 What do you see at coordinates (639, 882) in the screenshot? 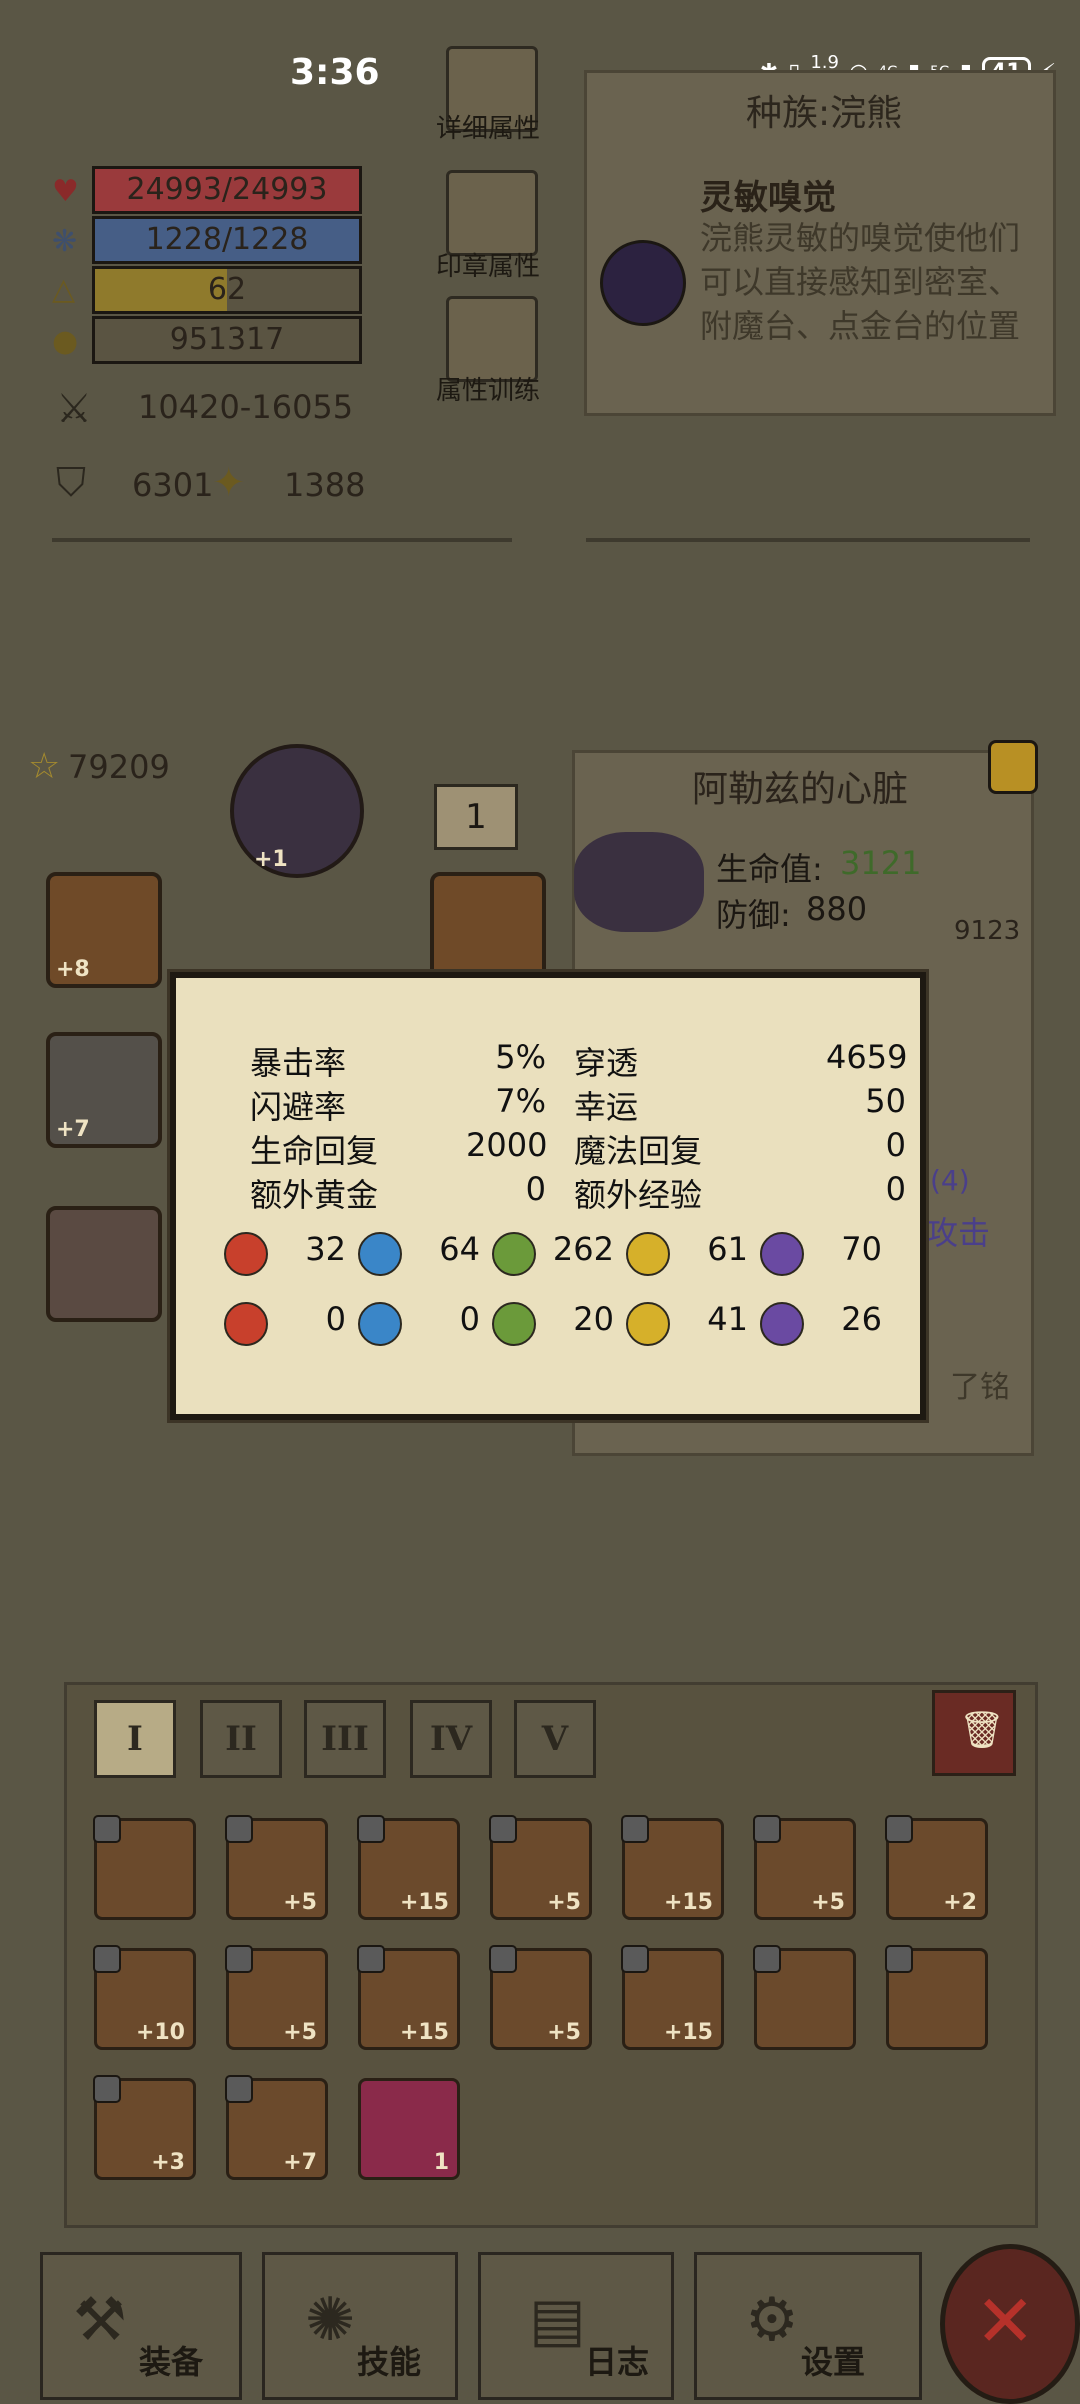
I see `heart-item-icon` at bounding box center [639, 882].